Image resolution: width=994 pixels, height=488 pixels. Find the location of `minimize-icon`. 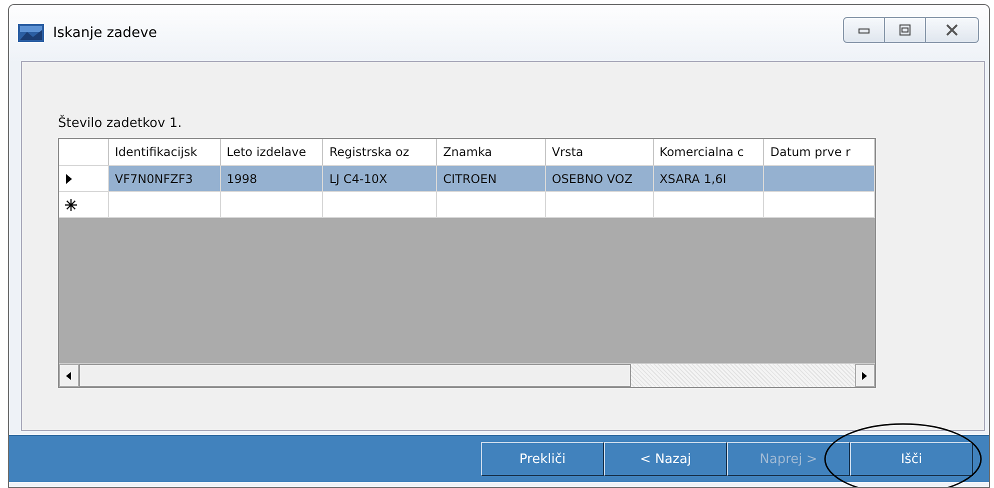

minimize-icon is located at coordinates (864, 30).